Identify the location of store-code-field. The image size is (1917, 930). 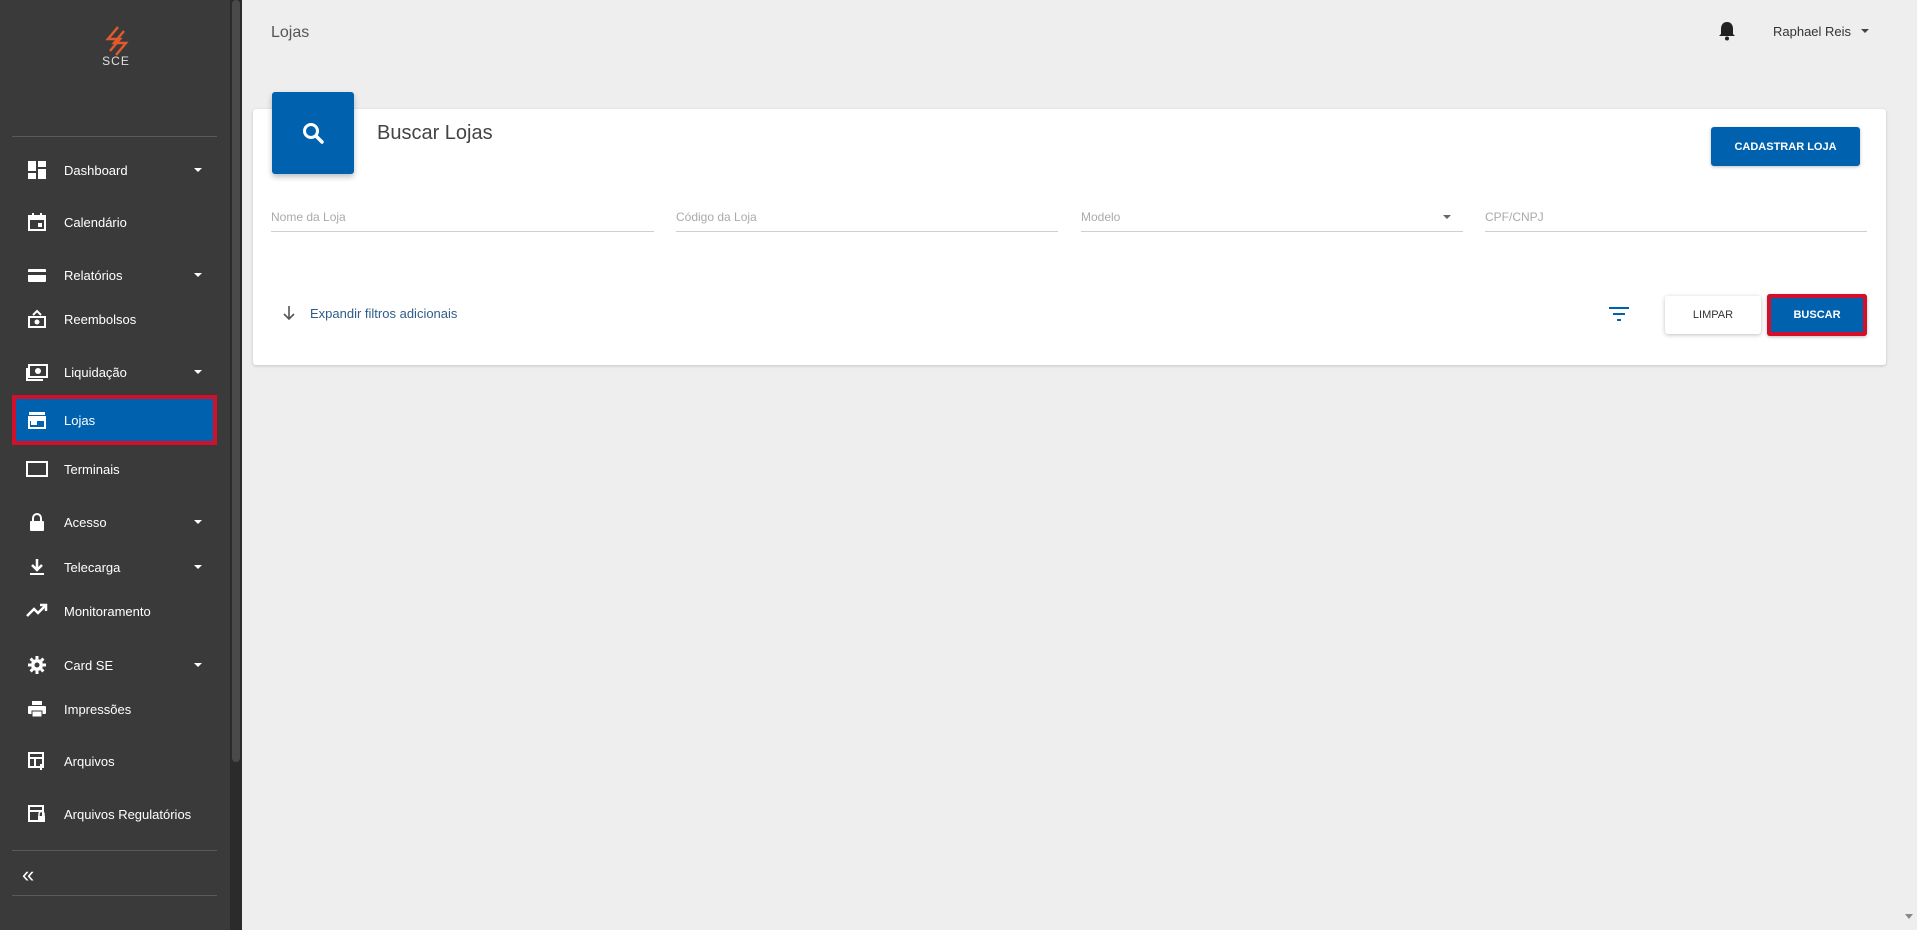
(867, 219).